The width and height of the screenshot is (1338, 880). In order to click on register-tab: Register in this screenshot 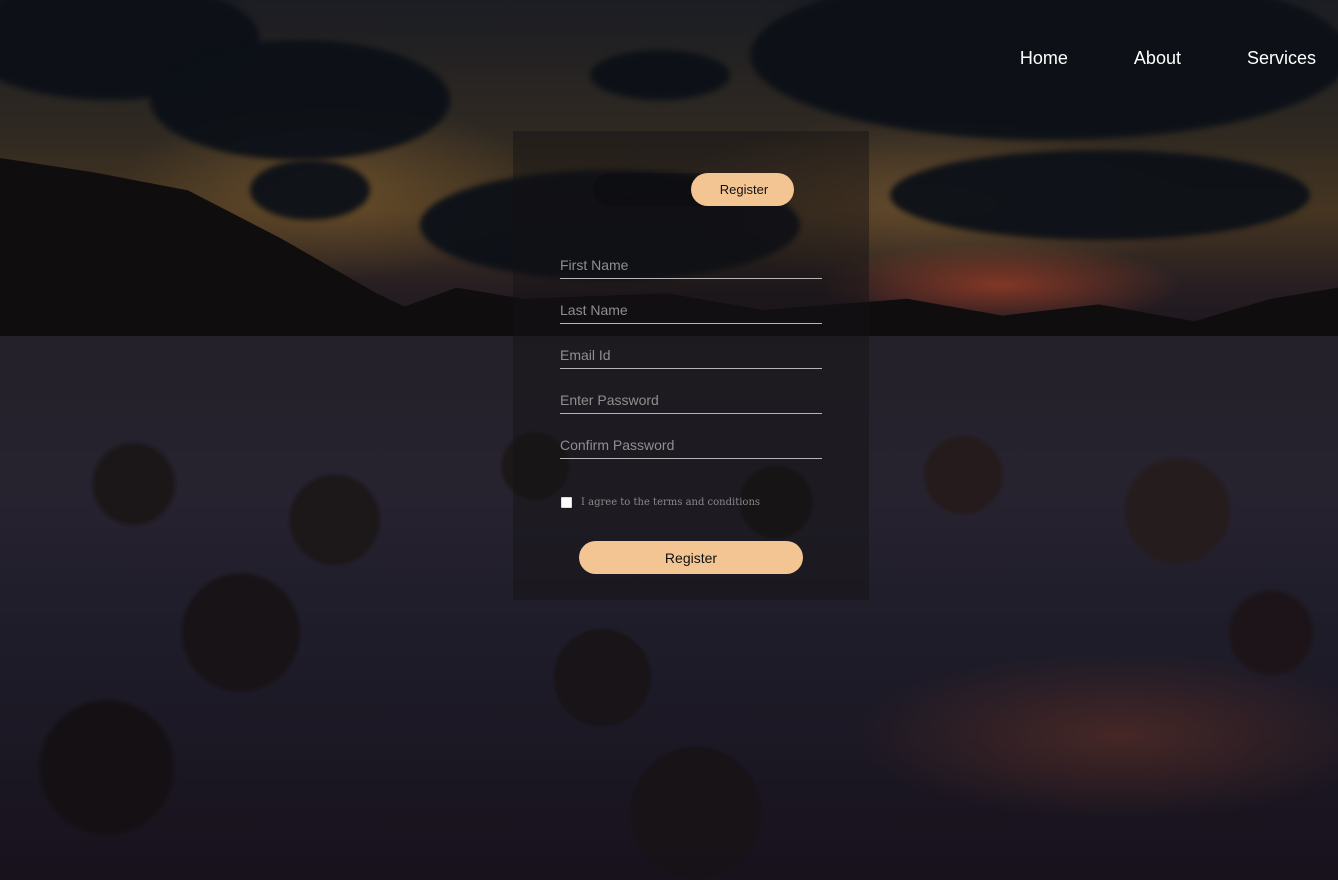, I will do `click(744, 189)`.